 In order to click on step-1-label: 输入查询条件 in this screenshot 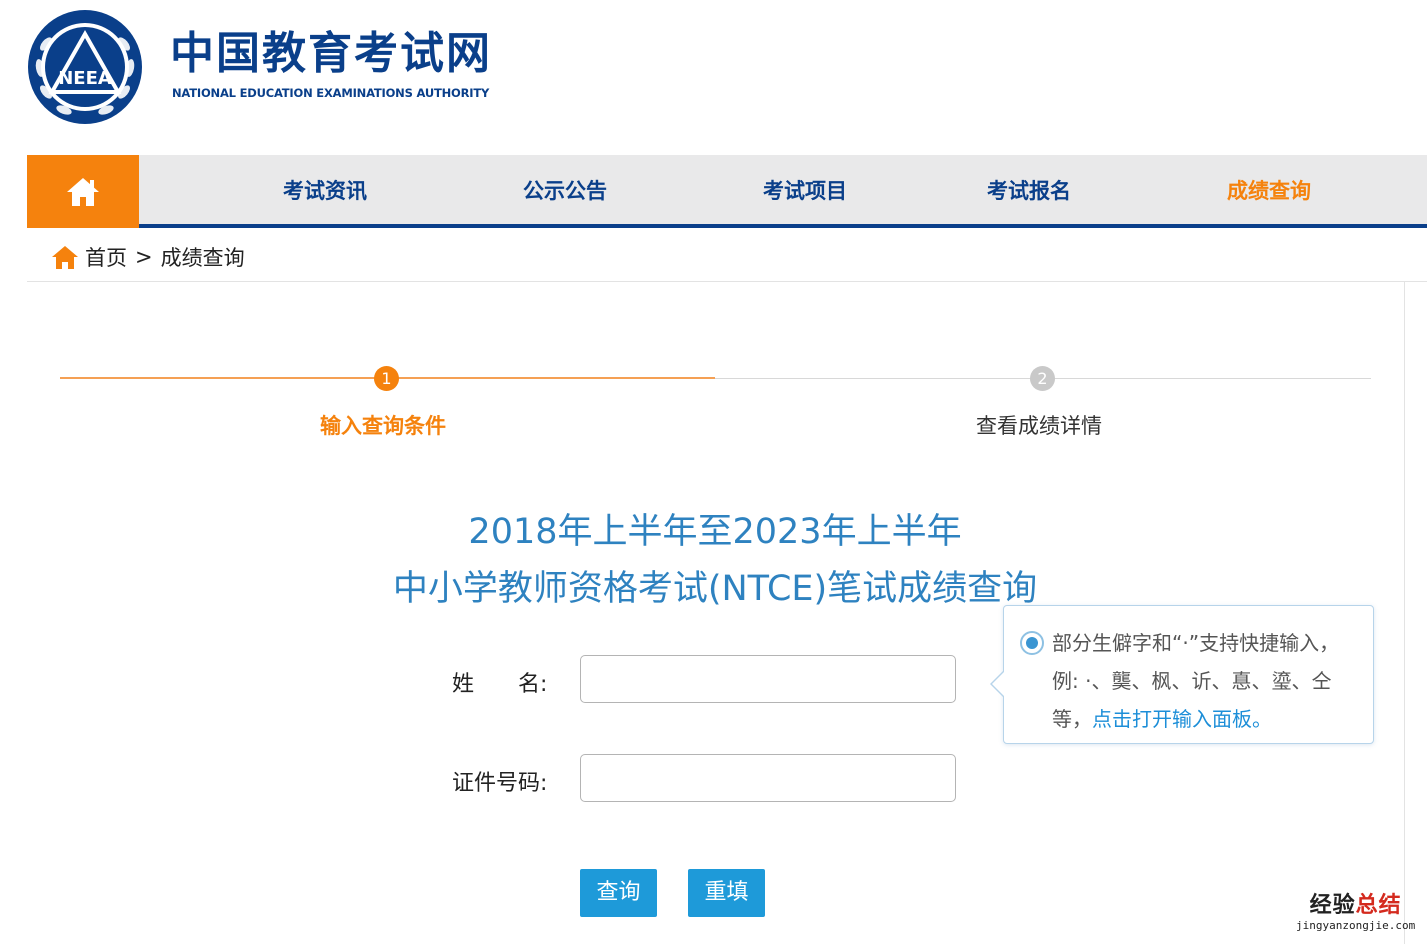, I will do `click(383, 426)`.